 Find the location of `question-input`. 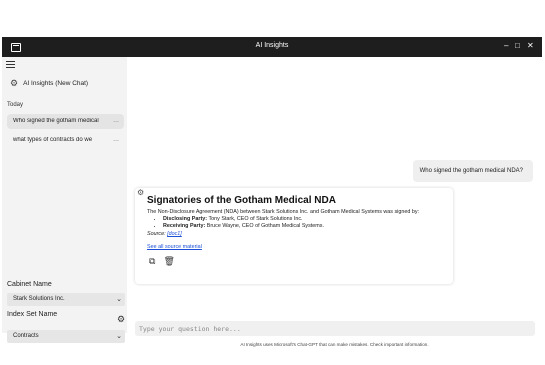

question-input is located at coordinates (334, 328).